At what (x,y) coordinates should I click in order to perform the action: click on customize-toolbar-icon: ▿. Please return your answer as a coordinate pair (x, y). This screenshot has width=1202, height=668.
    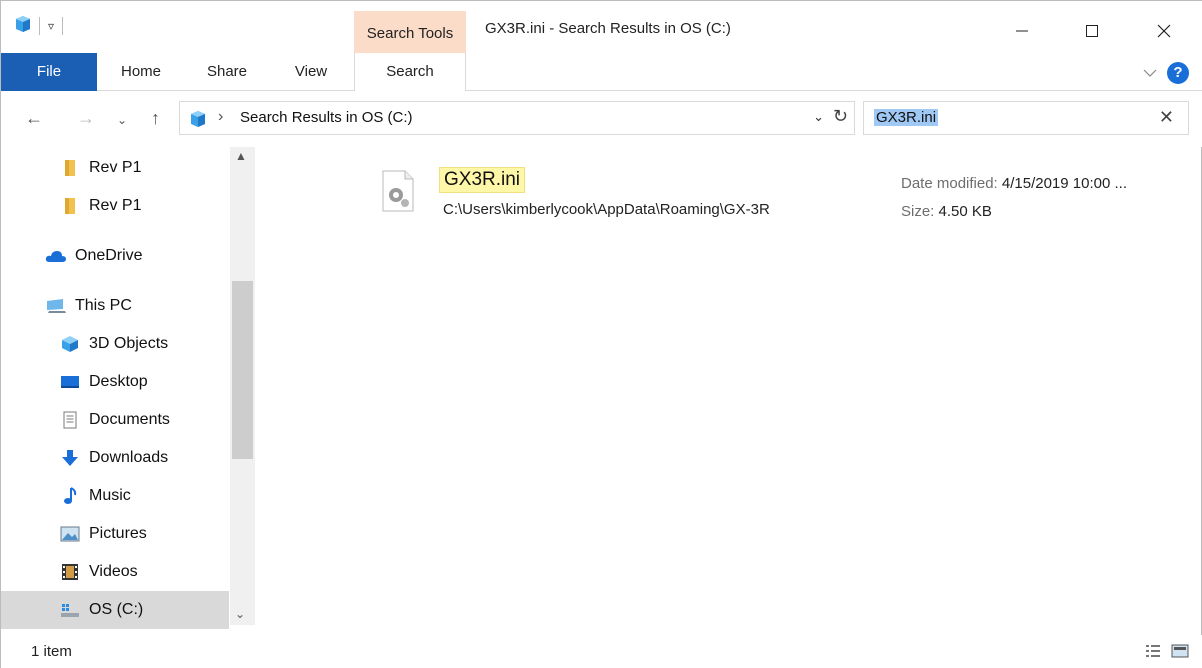
    Looking at the image, I should click on (51, 26).